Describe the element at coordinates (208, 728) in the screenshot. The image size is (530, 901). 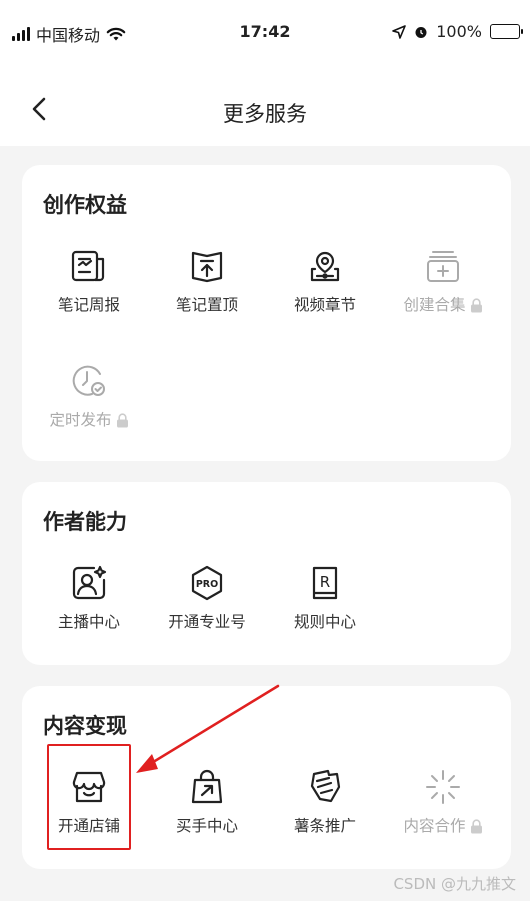
I see `annotation-arrow` at that location.